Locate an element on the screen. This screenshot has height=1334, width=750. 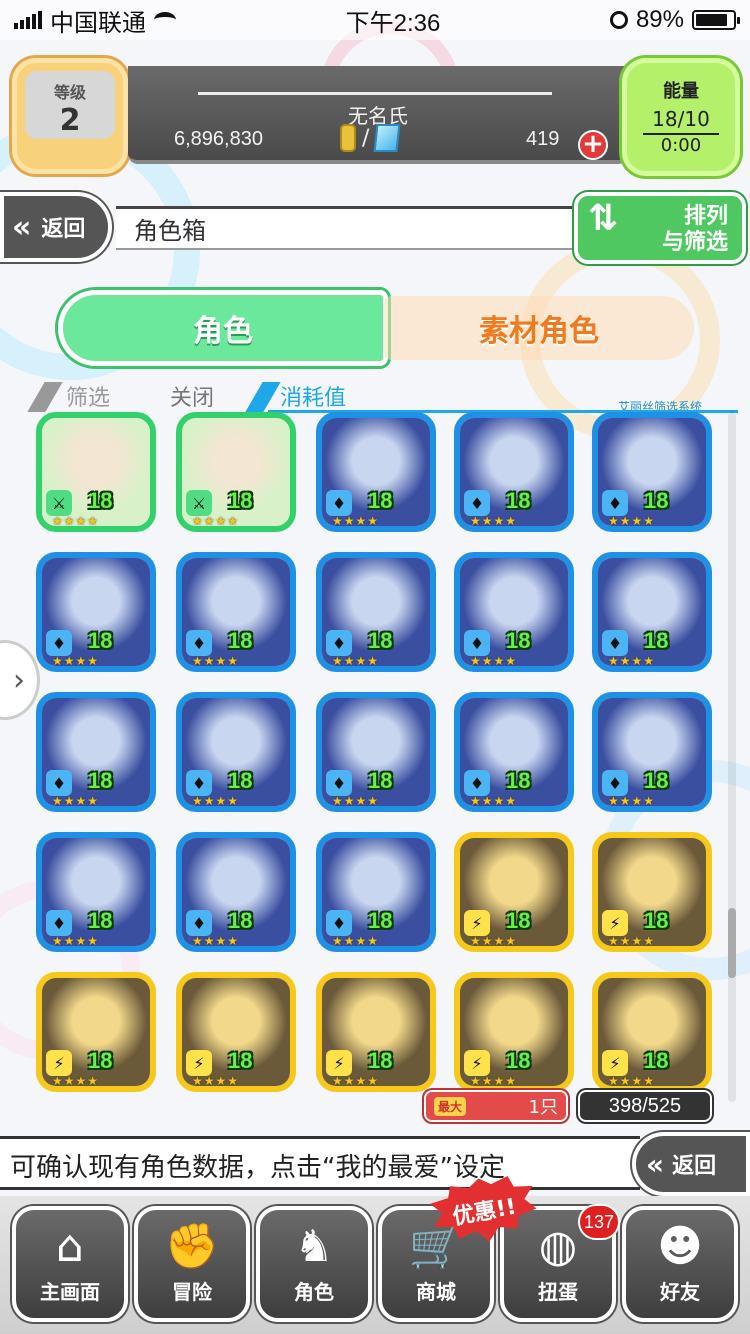
max-label: 最大 is located at coordinates (450, 1106).